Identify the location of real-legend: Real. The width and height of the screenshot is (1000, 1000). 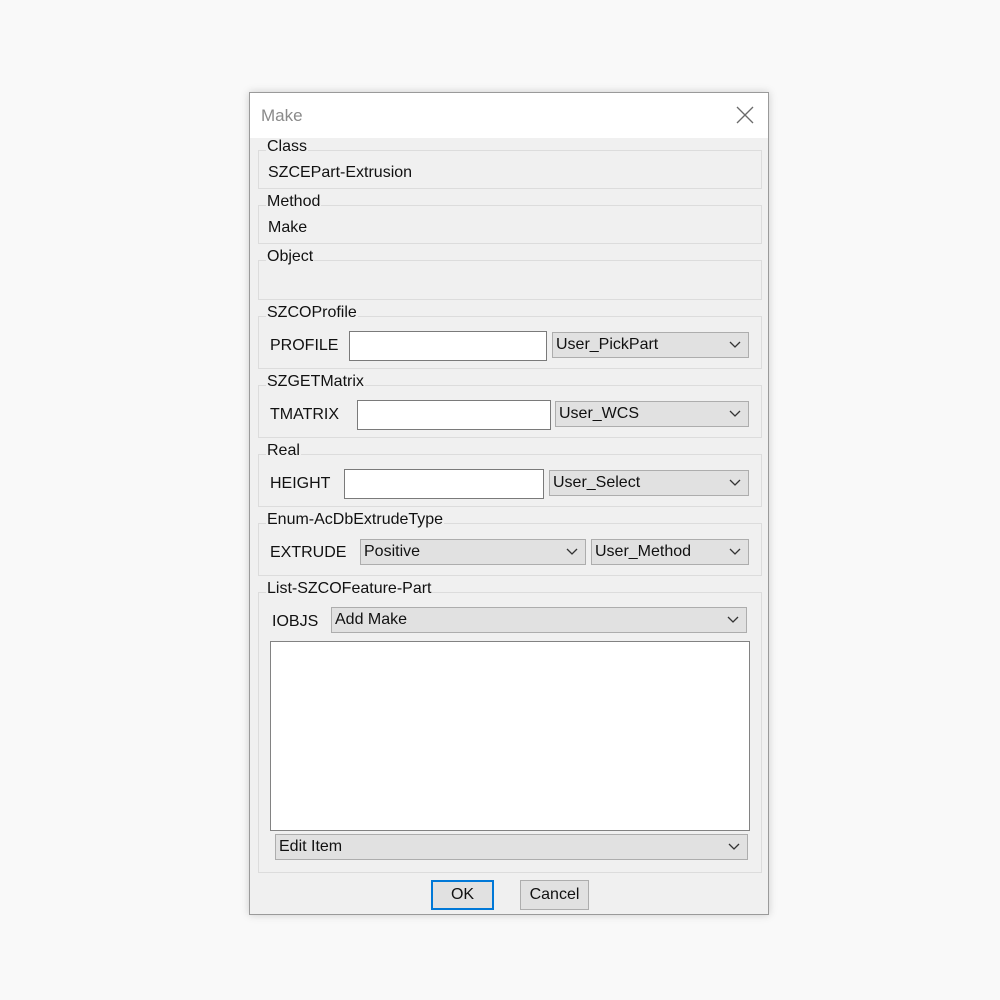
(283, 451).